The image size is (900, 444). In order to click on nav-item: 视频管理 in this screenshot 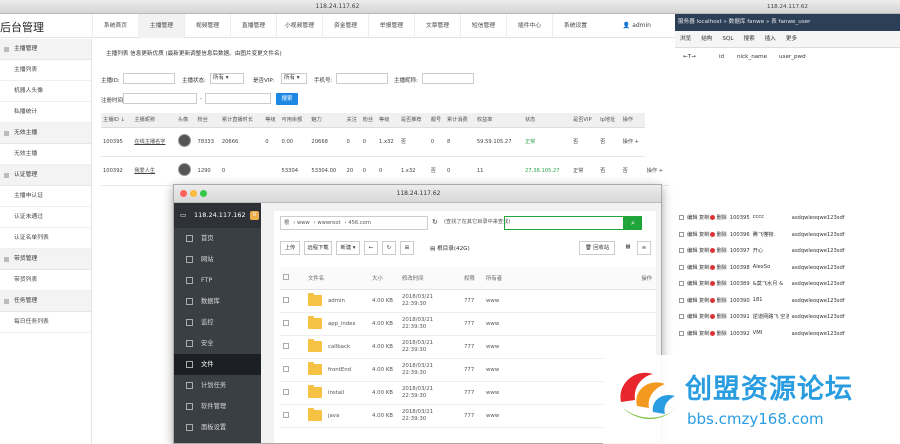, I will do `click(207, 26)`.